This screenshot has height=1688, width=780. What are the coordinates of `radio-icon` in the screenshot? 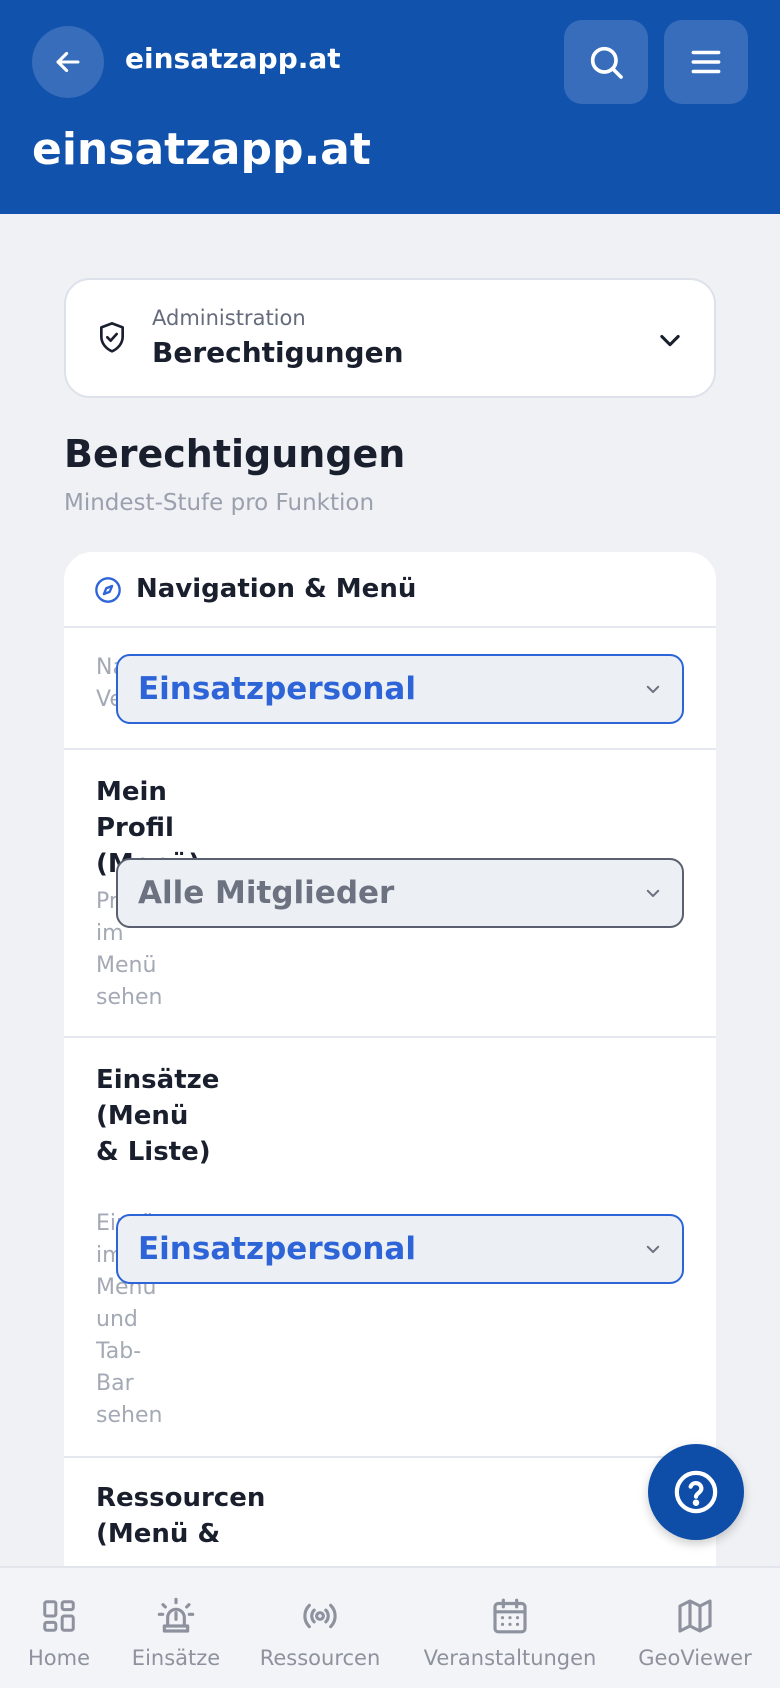 It's located at (320, 1616).